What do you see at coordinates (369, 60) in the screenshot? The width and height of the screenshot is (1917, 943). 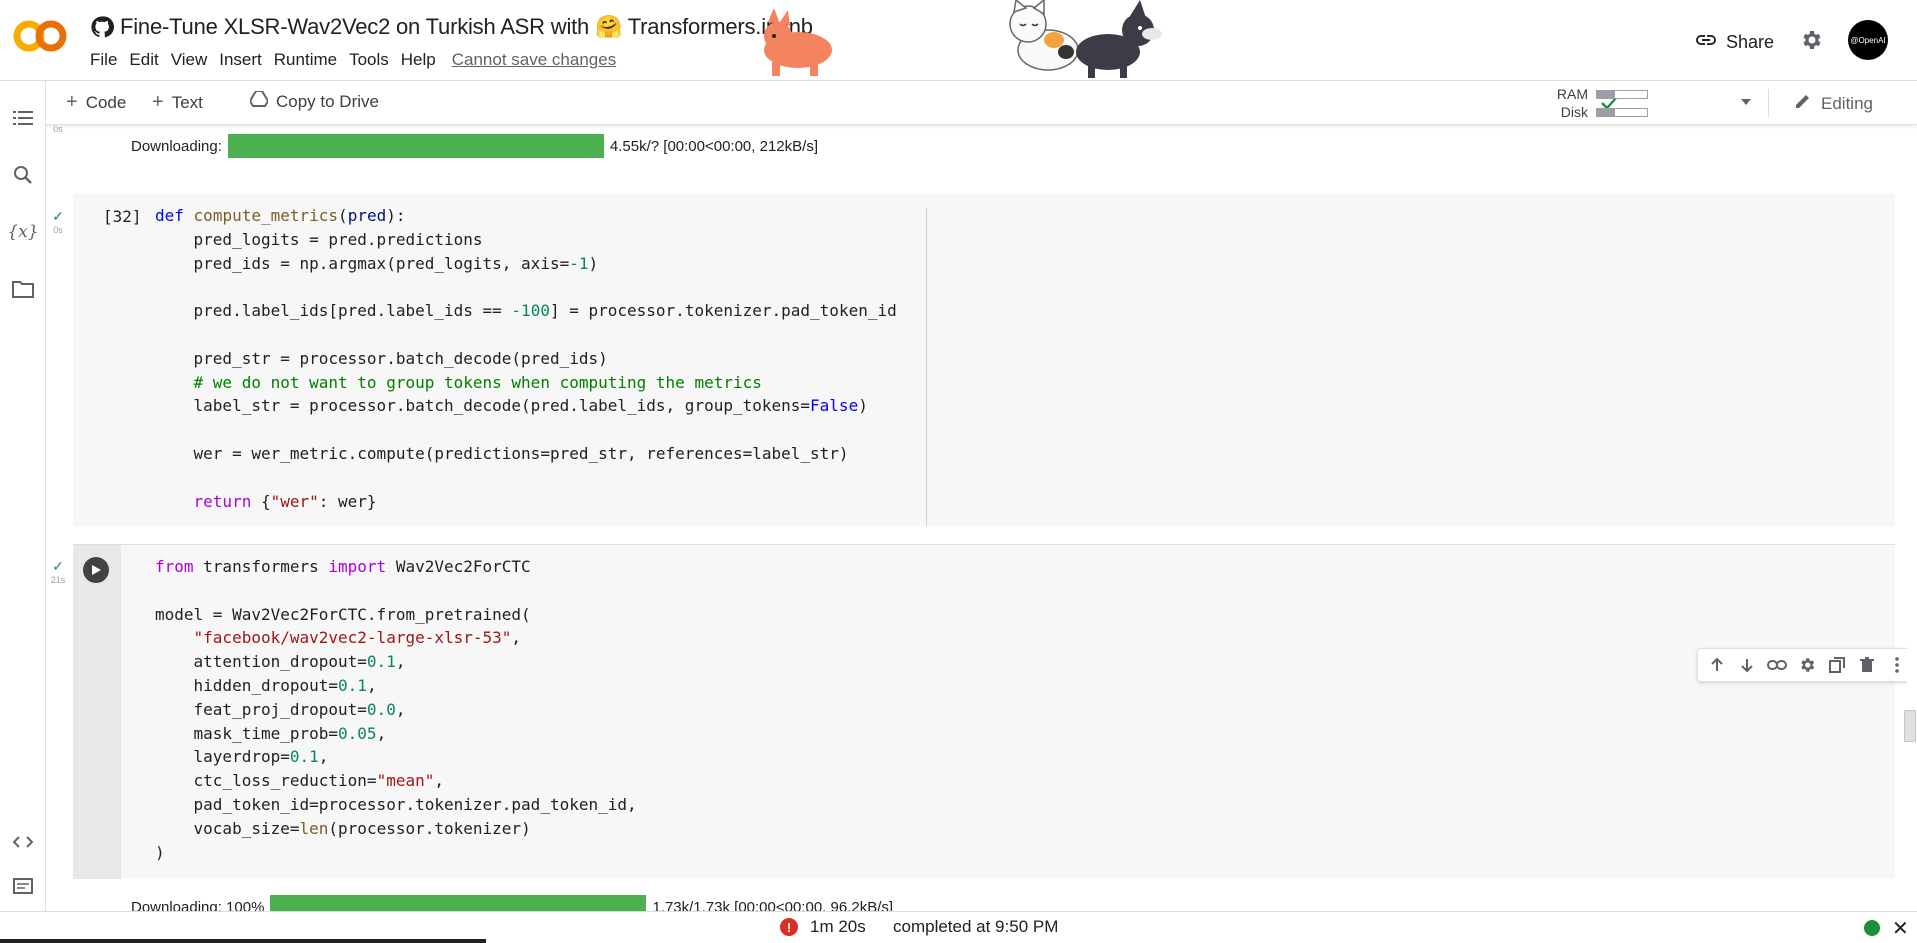 I see `menu-tools: Tools` at bounding box center [369, 60].